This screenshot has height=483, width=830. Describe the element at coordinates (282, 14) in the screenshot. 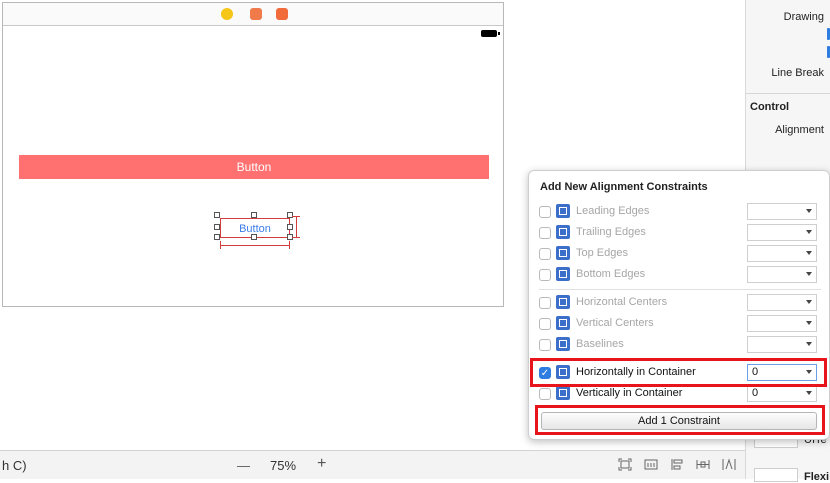

I see `exit-icon` at that location.